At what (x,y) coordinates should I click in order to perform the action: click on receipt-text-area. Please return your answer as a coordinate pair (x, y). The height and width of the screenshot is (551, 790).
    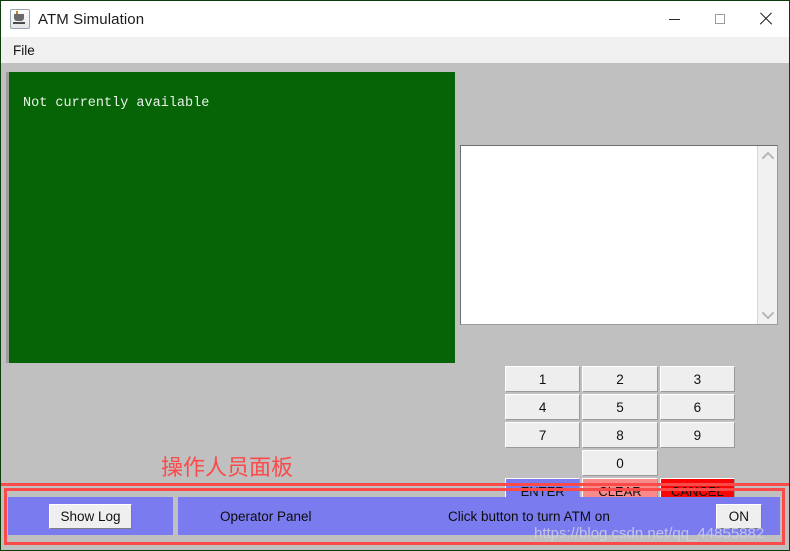
    Looking at the image, I should click on (619, 235).